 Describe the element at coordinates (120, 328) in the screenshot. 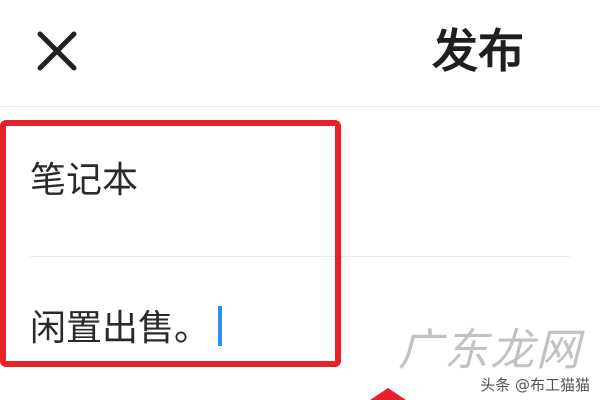

I see `description-input-value: 闲置出售。` at that location.